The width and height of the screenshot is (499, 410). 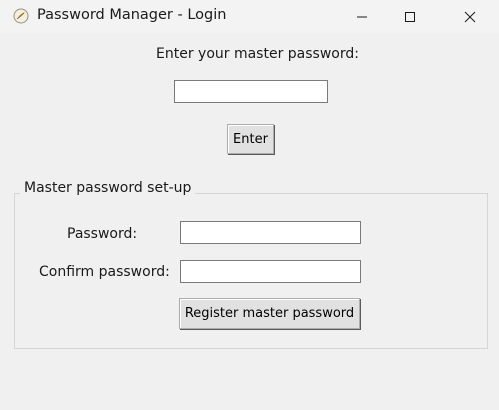 I want to click on setup-group-title: Master password set-up, so click(x=108, y=188).